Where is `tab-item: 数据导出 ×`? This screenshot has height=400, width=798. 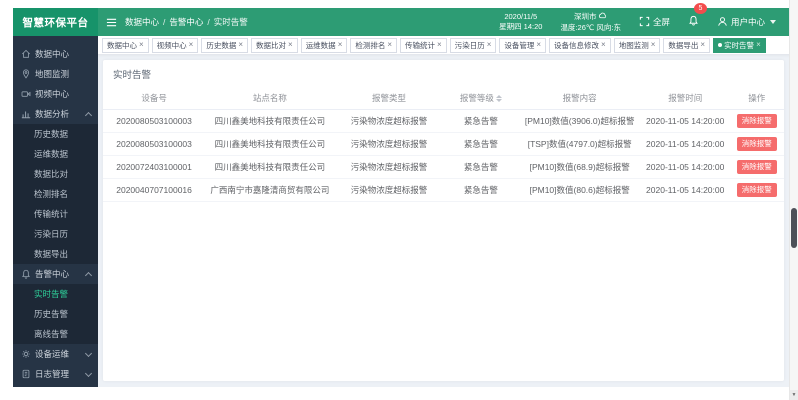
tab-item: 数据导出 × is located at coordinates (687, 45).